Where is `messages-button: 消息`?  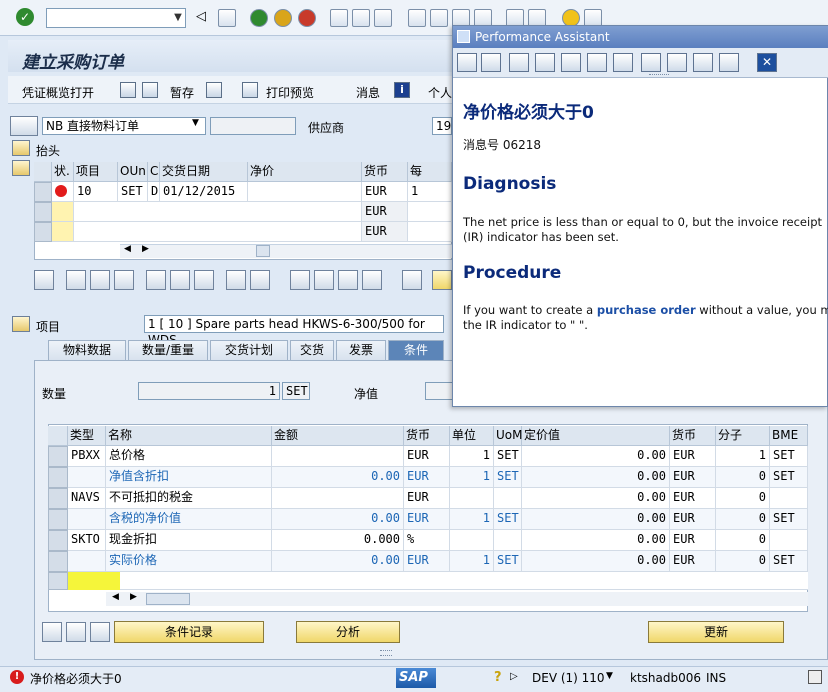 messages-button: 消息 is located at coordinates (368, 92).